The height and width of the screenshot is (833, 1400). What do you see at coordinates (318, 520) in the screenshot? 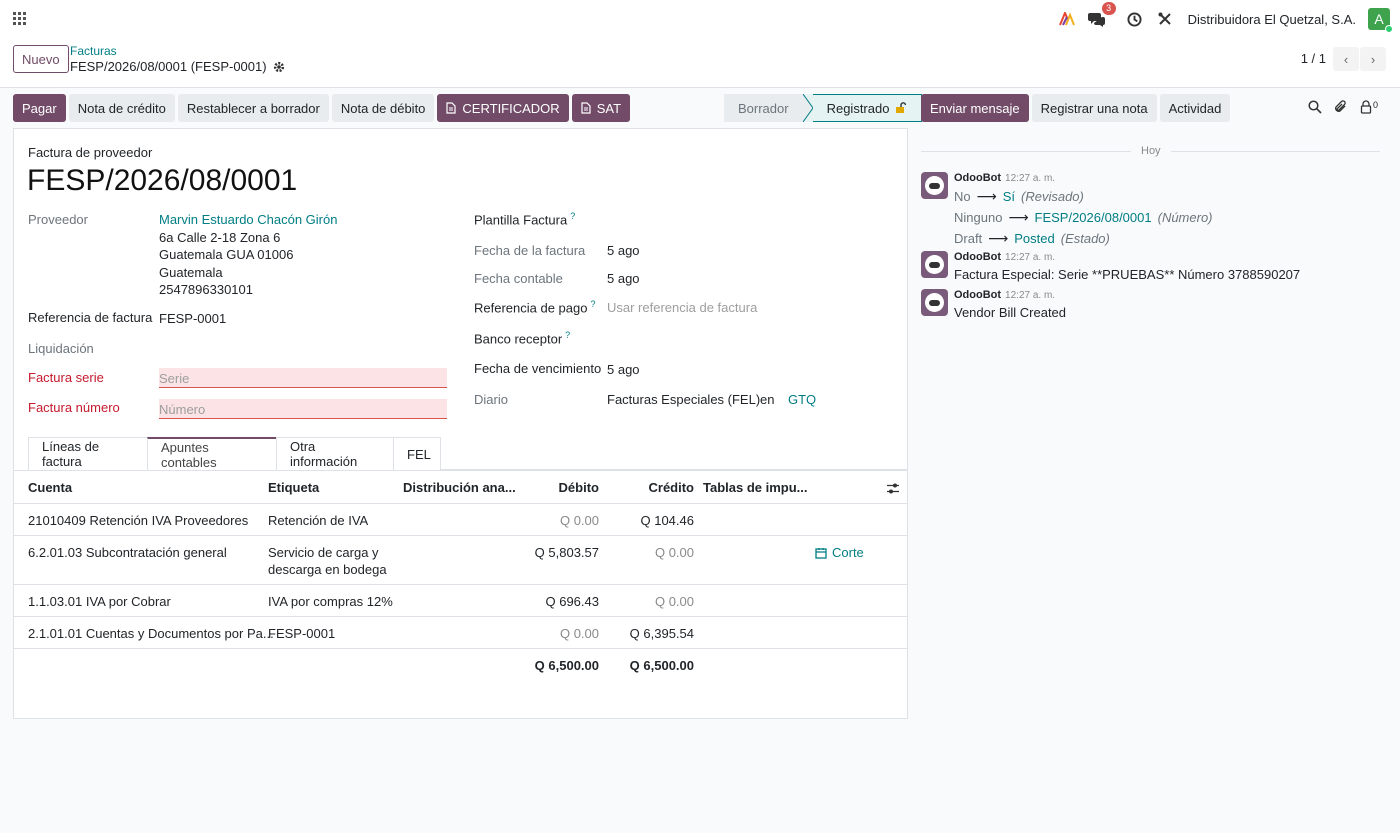
I see `row-etiqueta: Retención de IVA` at bounding box center [318, 520].